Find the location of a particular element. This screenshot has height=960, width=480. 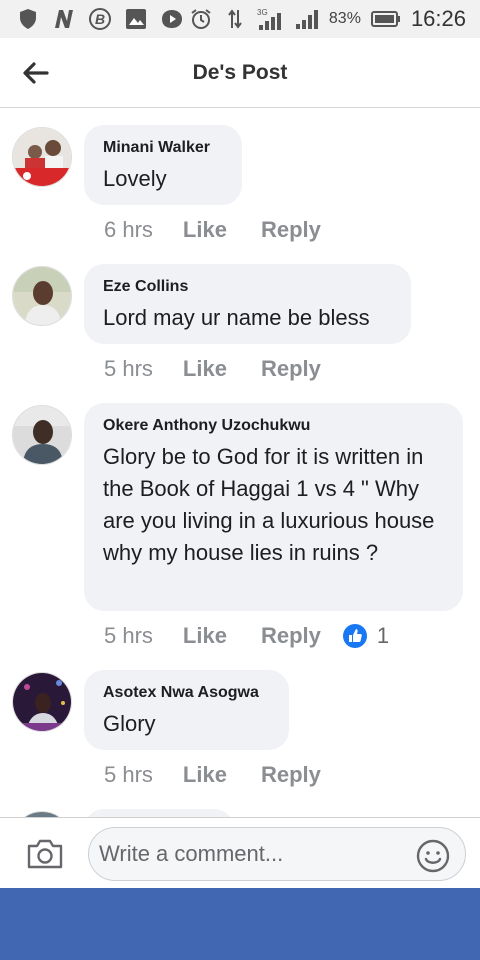

comment-bubble: Eze Collins Lord may ur name be bless is located at coordinates (247, 304).